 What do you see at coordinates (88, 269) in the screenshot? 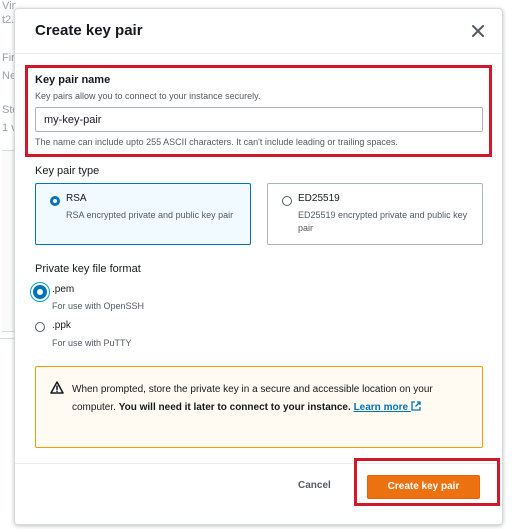
I see `private-key-format-label: Private key file format` at bounding box center [88, 269].